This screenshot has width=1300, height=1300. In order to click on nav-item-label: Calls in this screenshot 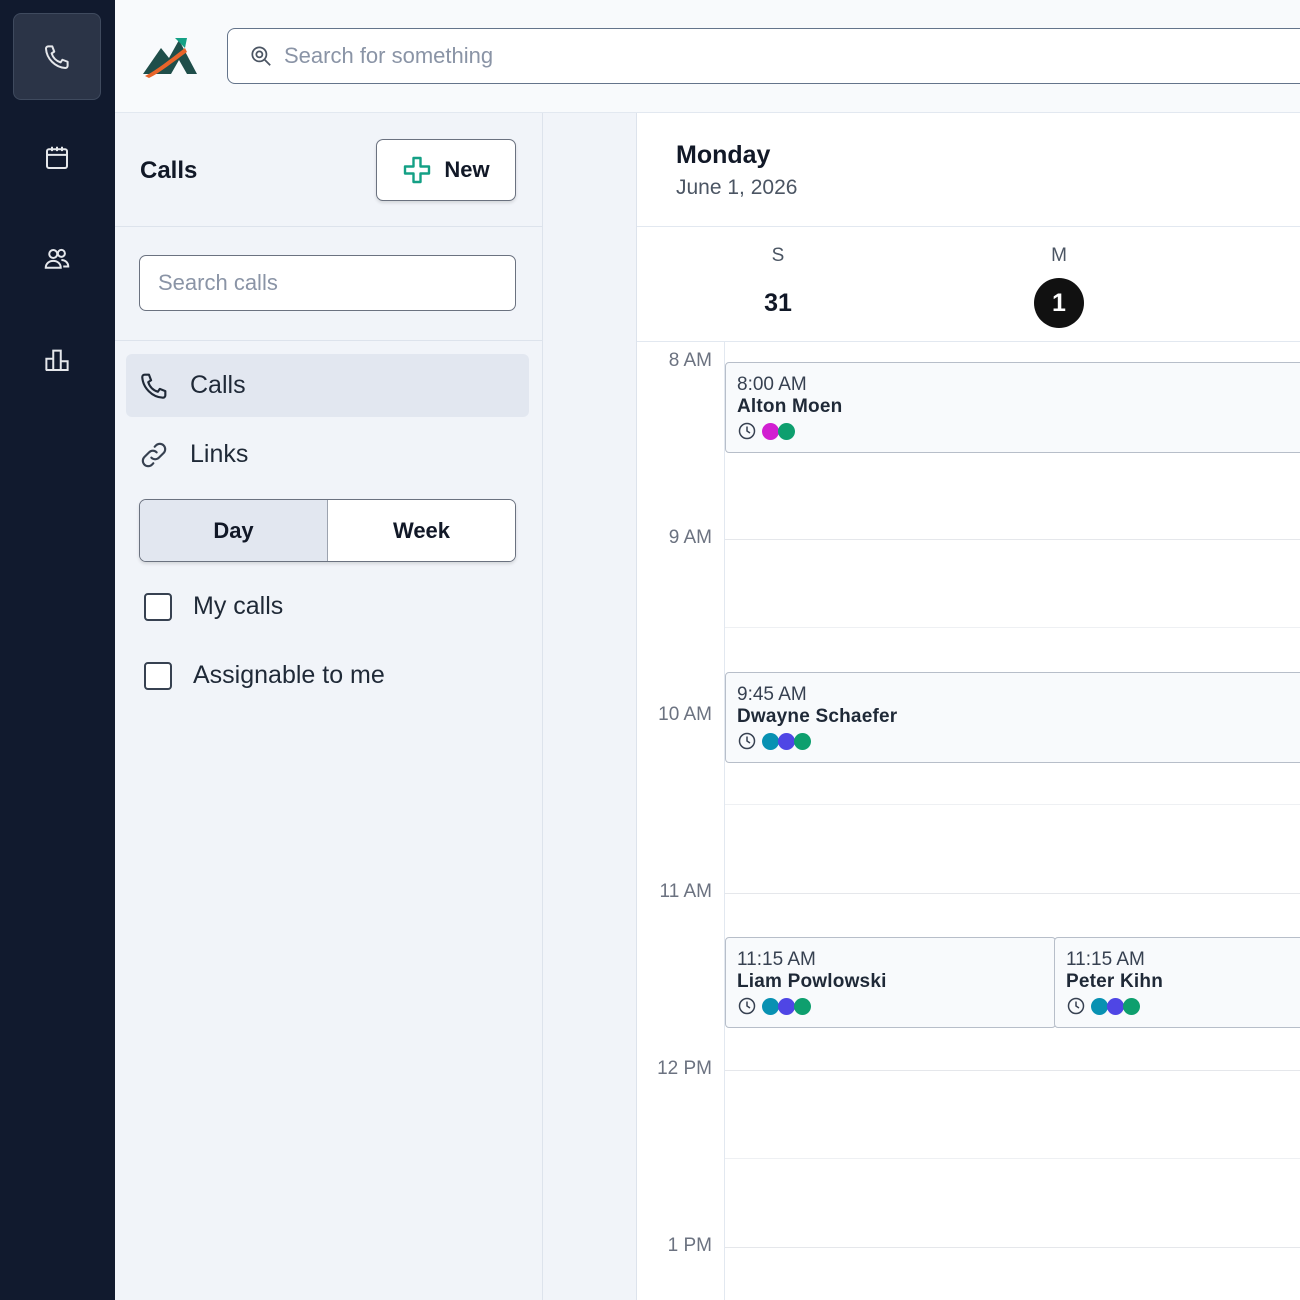, I will do `click(218, 385)`.